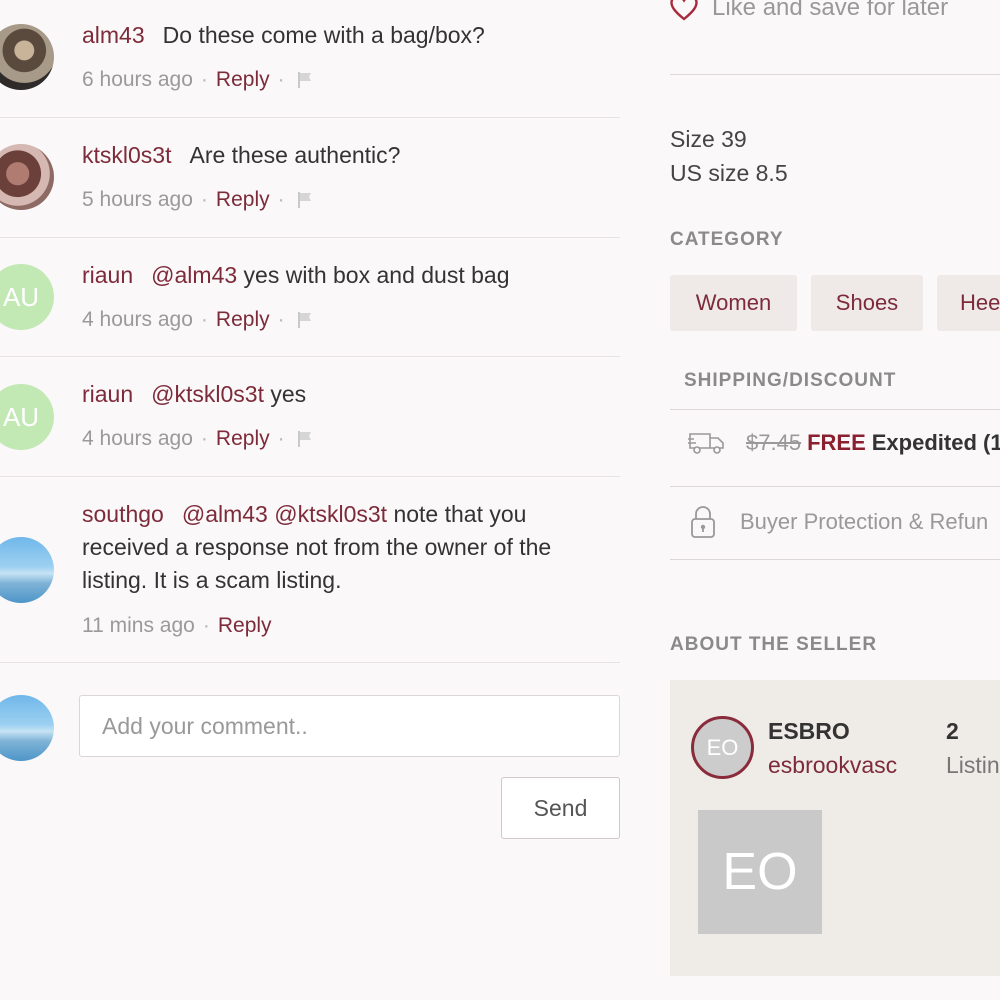  I want to click on category-chip-shoes: Shoes, so click(867, 303).